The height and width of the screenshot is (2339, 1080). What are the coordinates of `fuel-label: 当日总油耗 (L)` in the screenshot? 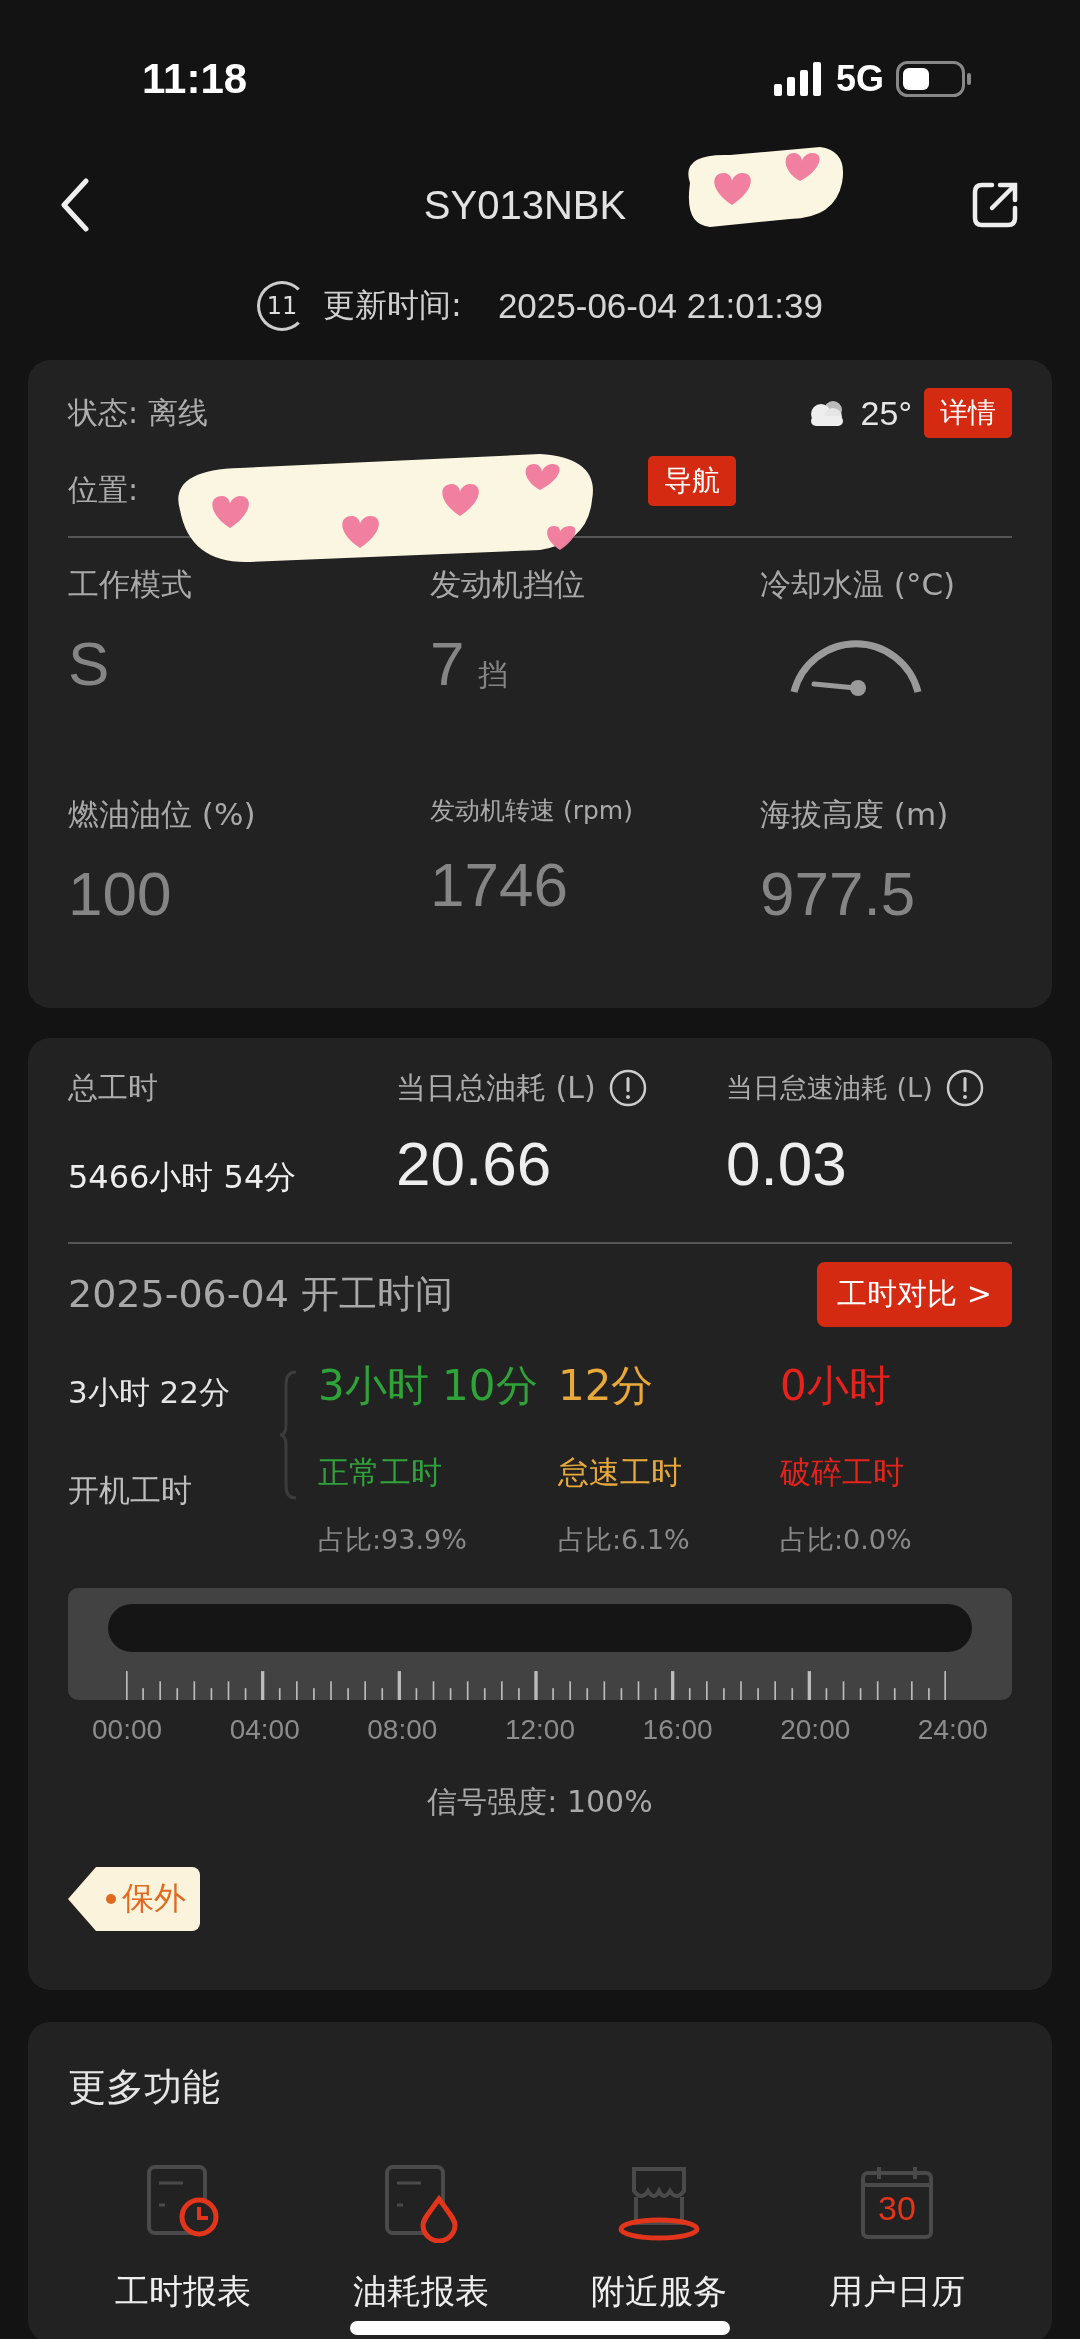 It's located at (496, 1087).